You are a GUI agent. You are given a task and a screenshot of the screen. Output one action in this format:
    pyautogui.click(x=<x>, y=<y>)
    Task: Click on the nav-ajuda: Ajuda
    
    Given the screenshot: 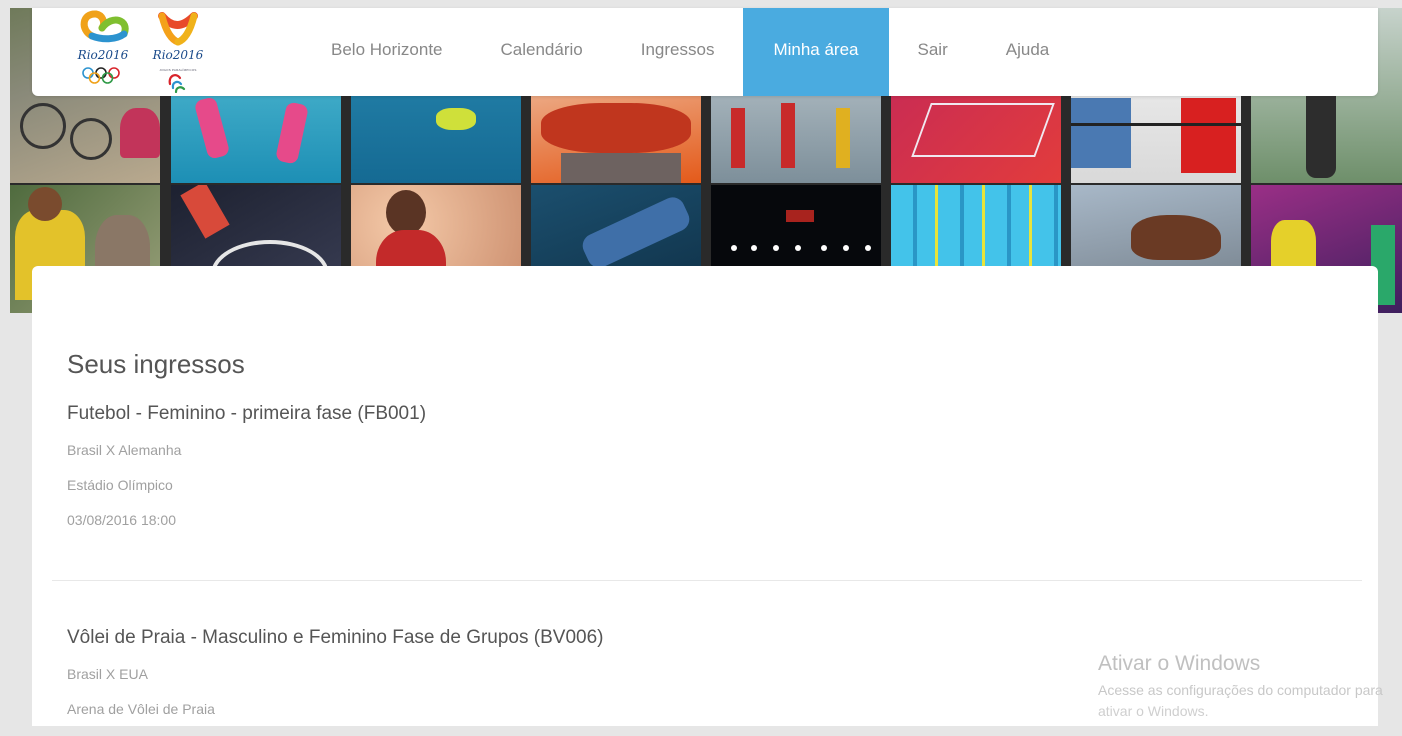 What is the action you would take?
    pyautogui.click(x=1027, y=52)
    